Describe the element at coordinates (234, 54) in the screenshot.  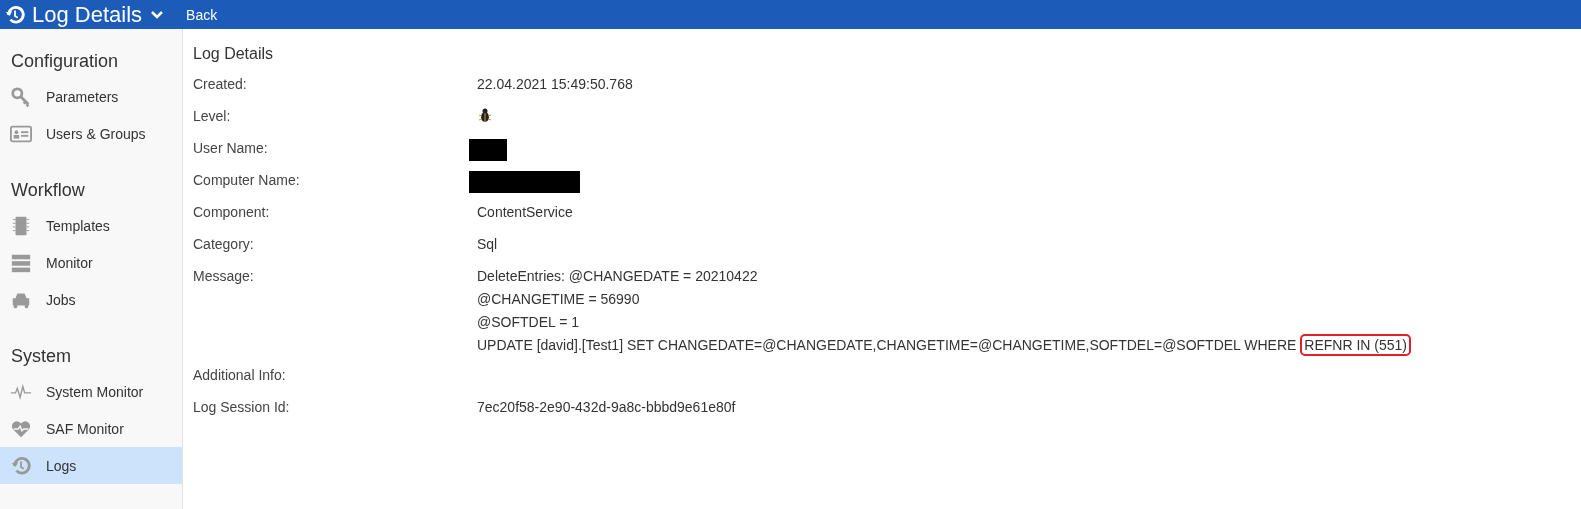
I see `details-title: Log Details` at that location.